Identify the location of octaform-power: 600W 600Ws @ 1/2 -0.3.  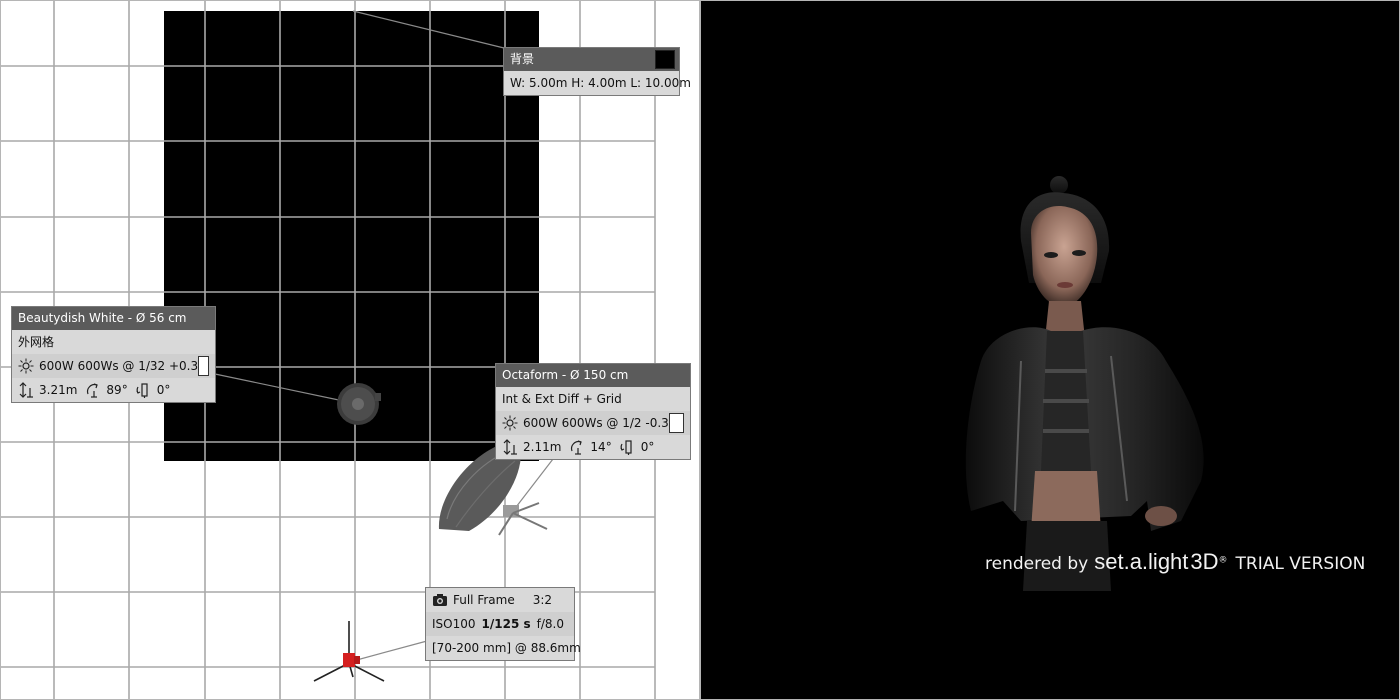
(596, 423).